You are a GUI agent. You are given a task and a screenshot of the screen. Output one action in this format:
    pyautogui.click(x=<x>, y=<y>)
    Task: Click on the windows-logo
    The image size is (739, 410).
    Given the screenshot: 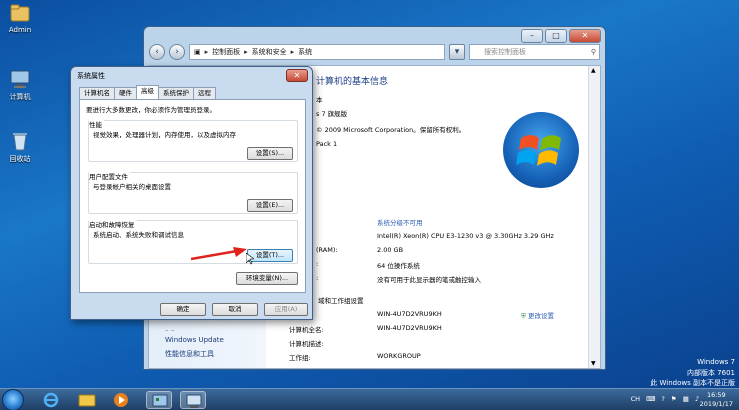 What is the action you would take?
    pyautogui.click(x=541, y=150)
    